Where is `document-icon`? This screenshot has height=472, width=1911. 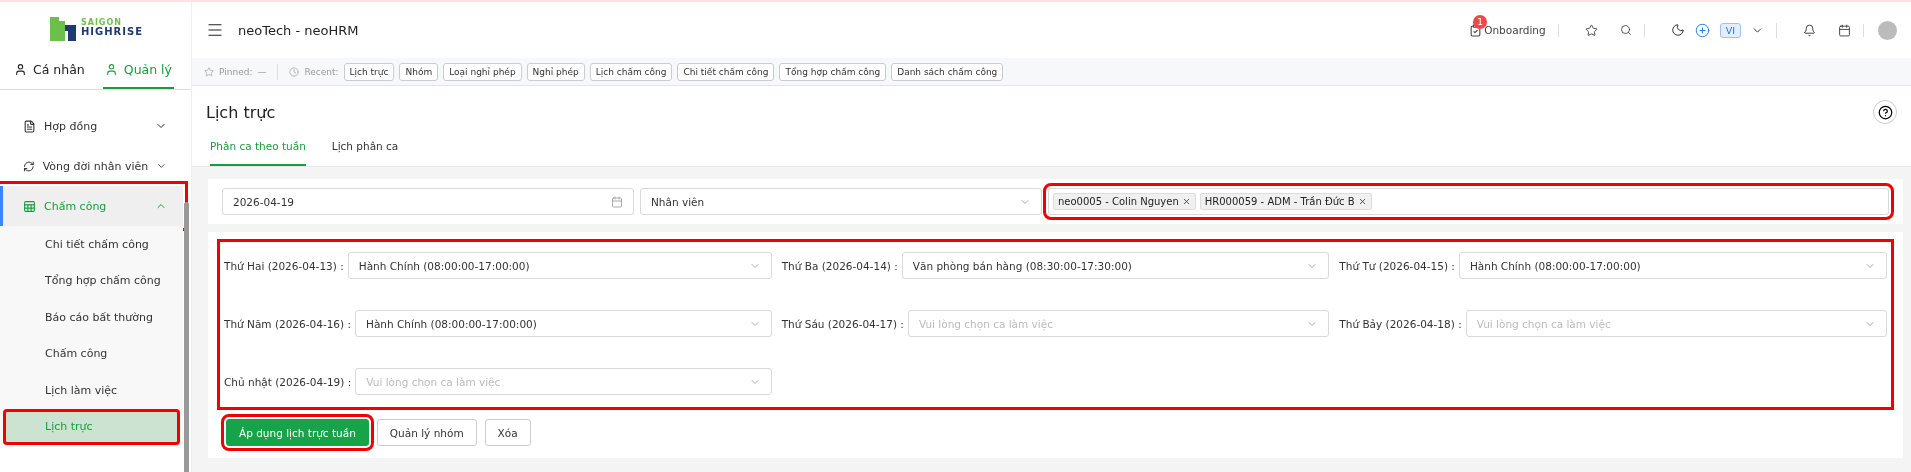 document-icon is located at coordinates (29, 126).